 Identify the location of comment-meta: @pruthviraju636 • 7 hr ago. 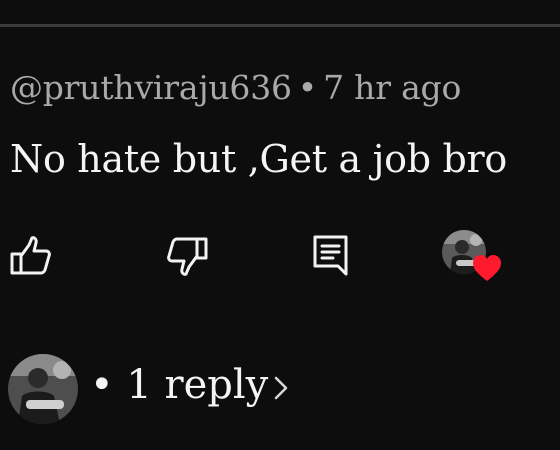
(235, 87).